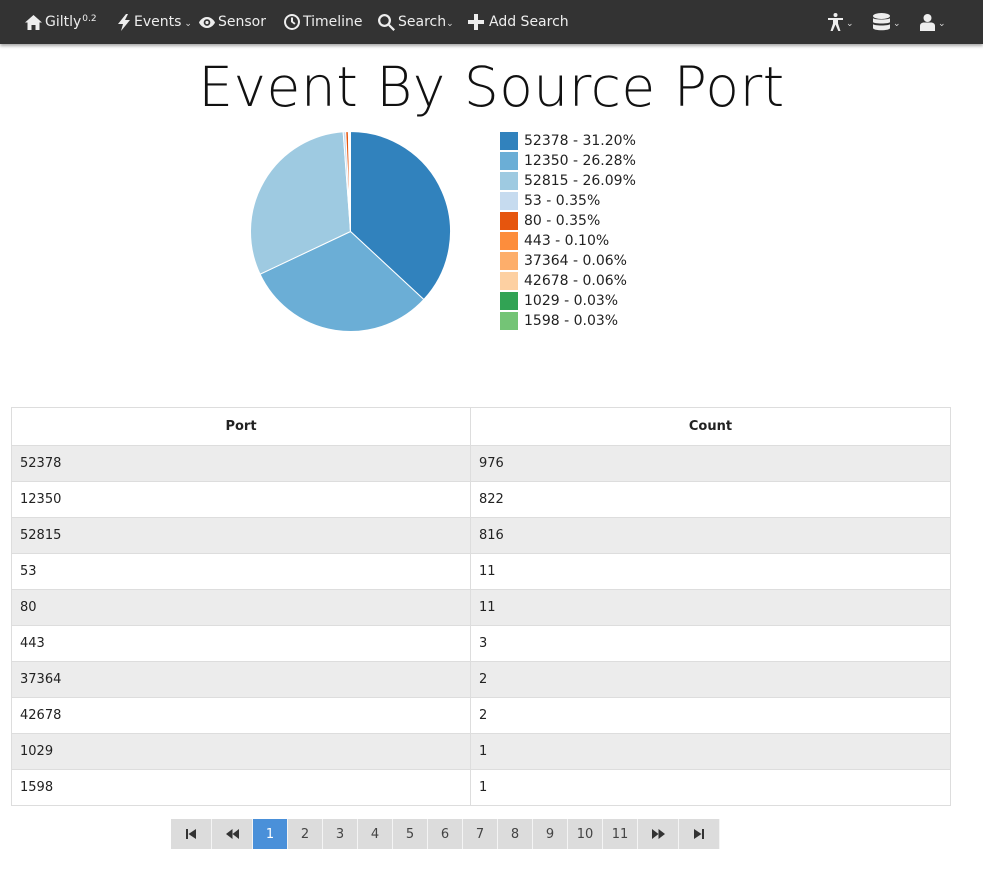 The width and height of the screenshot is (983, 874). I want to click on legend-label: 443 - 0.10%, so click(567, 241).